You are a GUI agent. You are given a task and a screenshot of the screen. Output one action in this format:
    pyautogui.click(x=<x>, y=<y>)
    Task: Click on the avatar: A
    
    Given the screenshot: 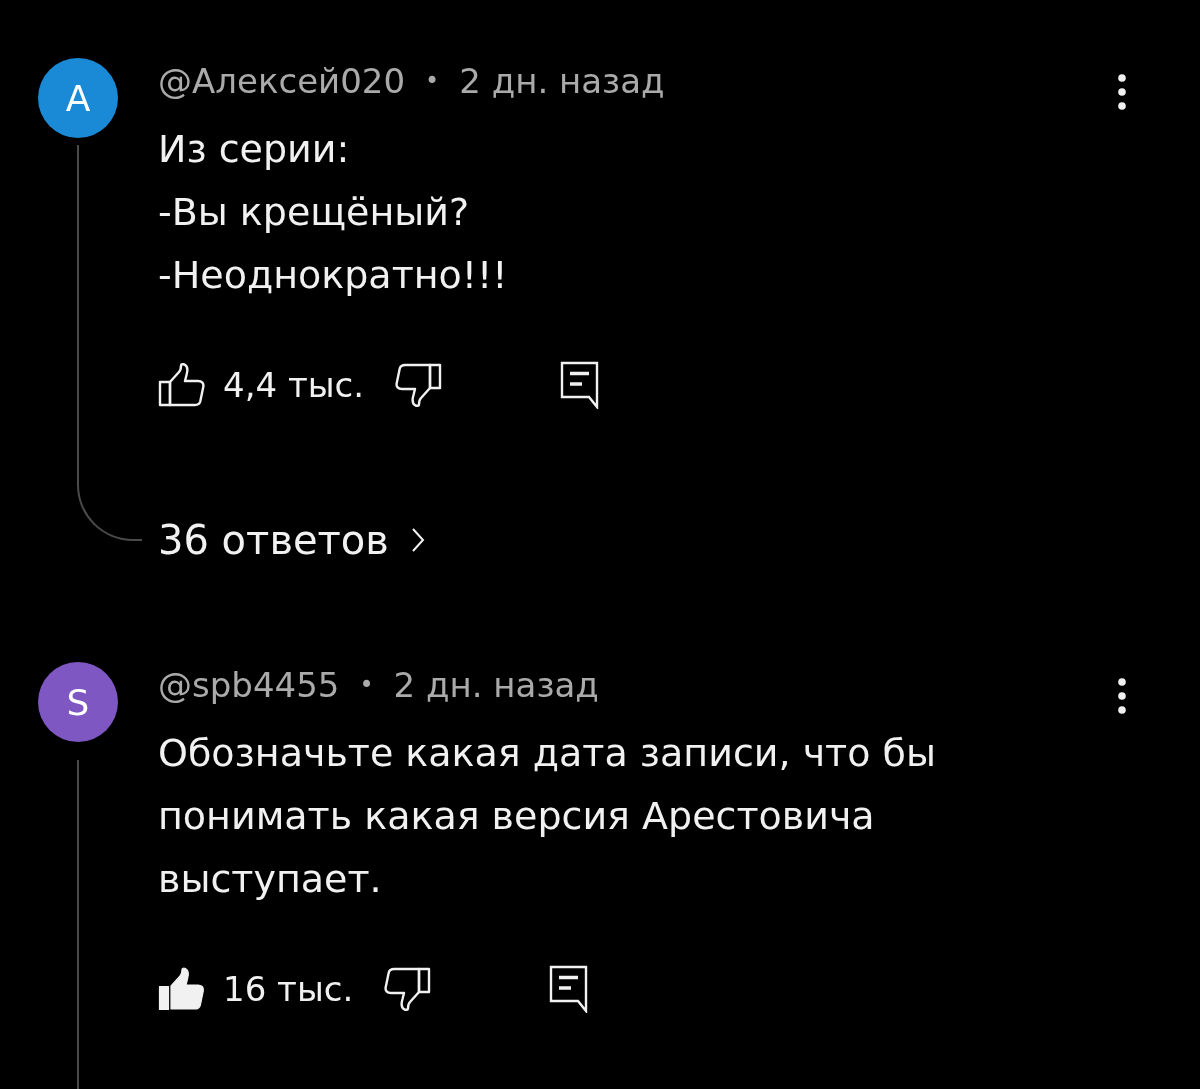 What is the action you would take?
    pyautogui.click(x=78, y=98)
    